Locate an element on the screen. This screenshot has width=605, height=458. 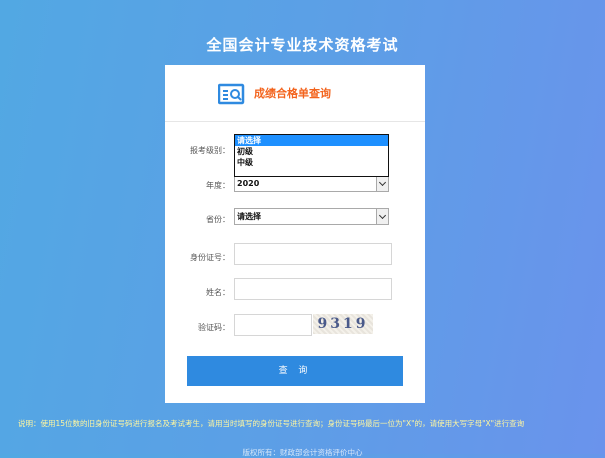
captcha-input is located at coordinates (273, 325).